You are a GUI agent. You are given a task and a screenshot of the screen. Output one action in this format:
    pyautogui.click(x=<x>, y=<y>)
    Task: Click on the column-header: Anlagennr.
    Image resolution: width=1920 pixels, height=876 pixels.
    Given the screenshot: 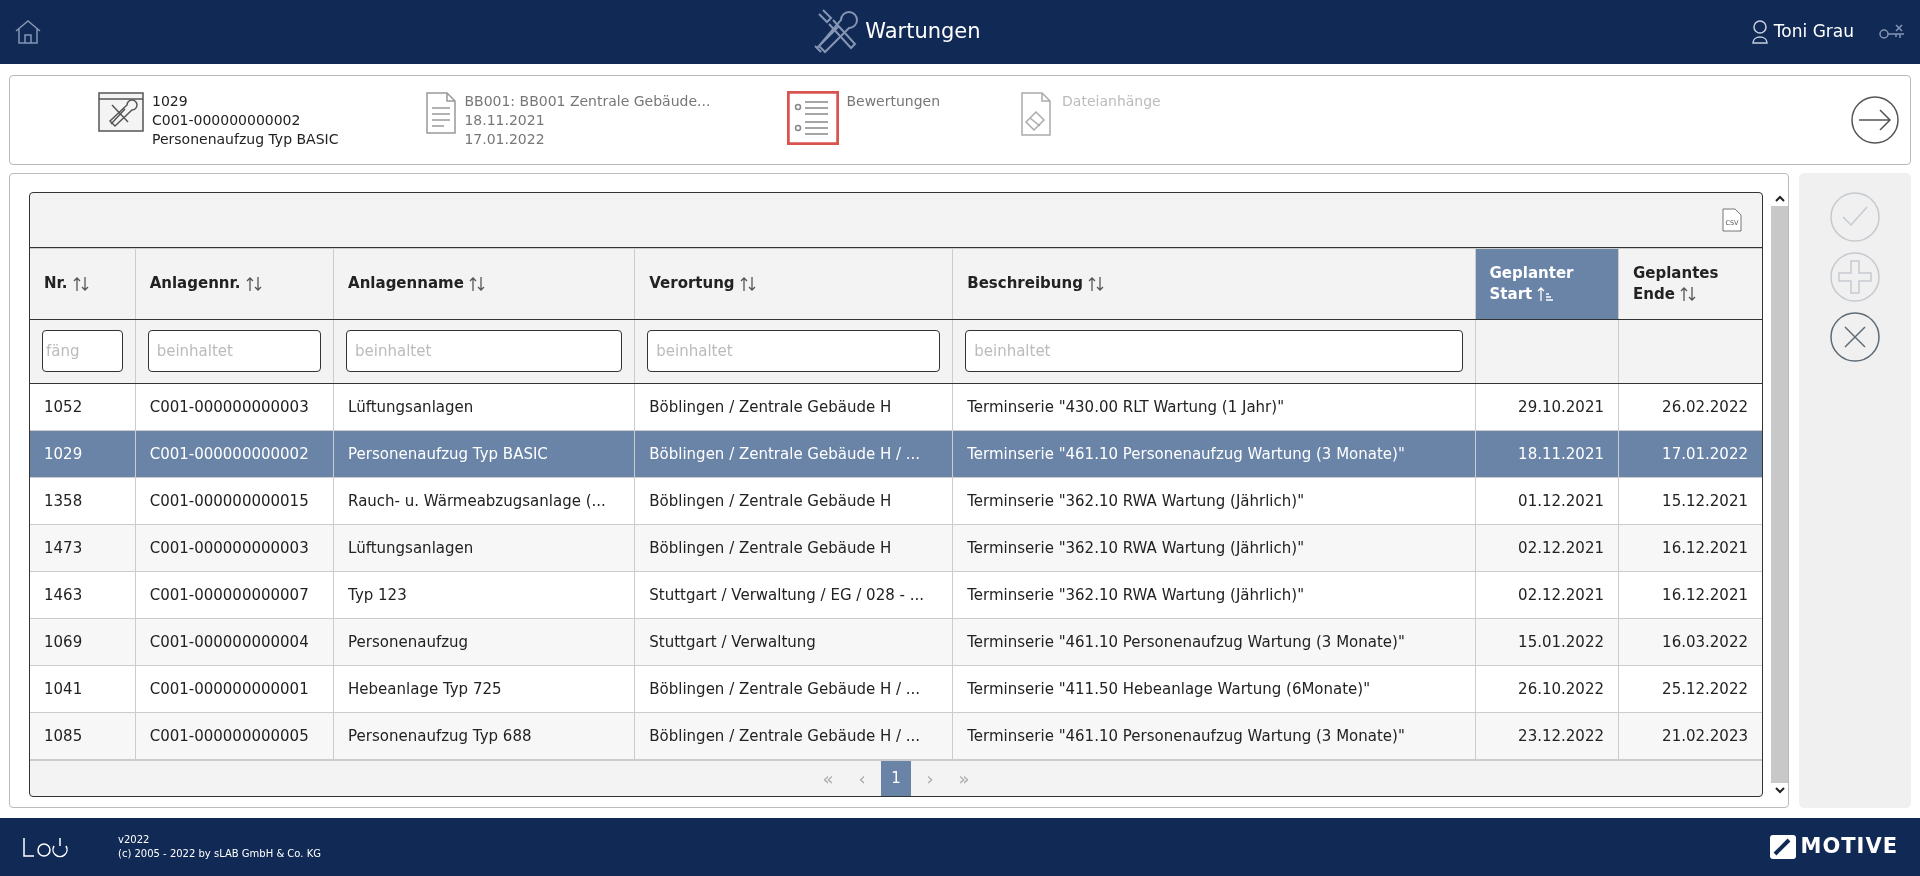 What is the action you would take?
    pyautogui.click(x=234, y=284)
    